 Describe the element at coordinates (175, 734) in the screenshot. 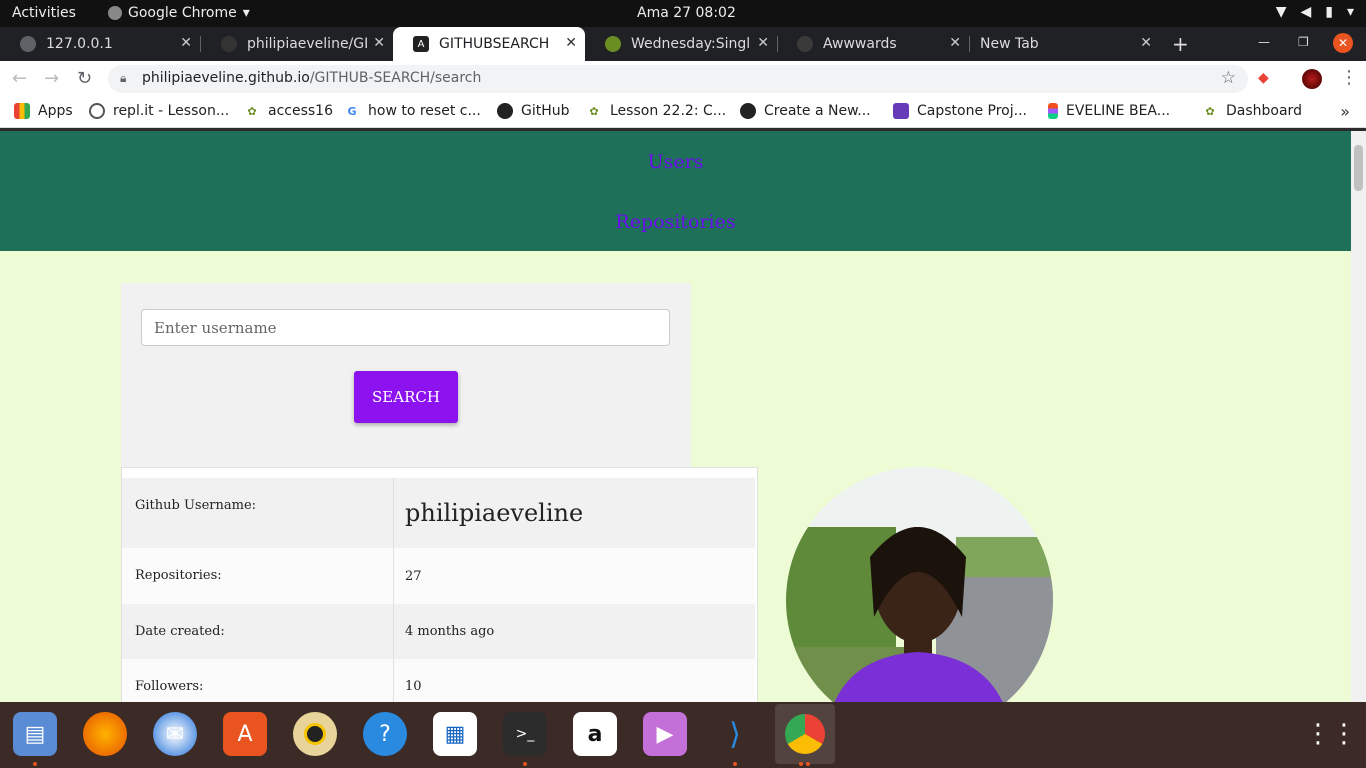

I see `thunderbird-icon: ✉` at that location.